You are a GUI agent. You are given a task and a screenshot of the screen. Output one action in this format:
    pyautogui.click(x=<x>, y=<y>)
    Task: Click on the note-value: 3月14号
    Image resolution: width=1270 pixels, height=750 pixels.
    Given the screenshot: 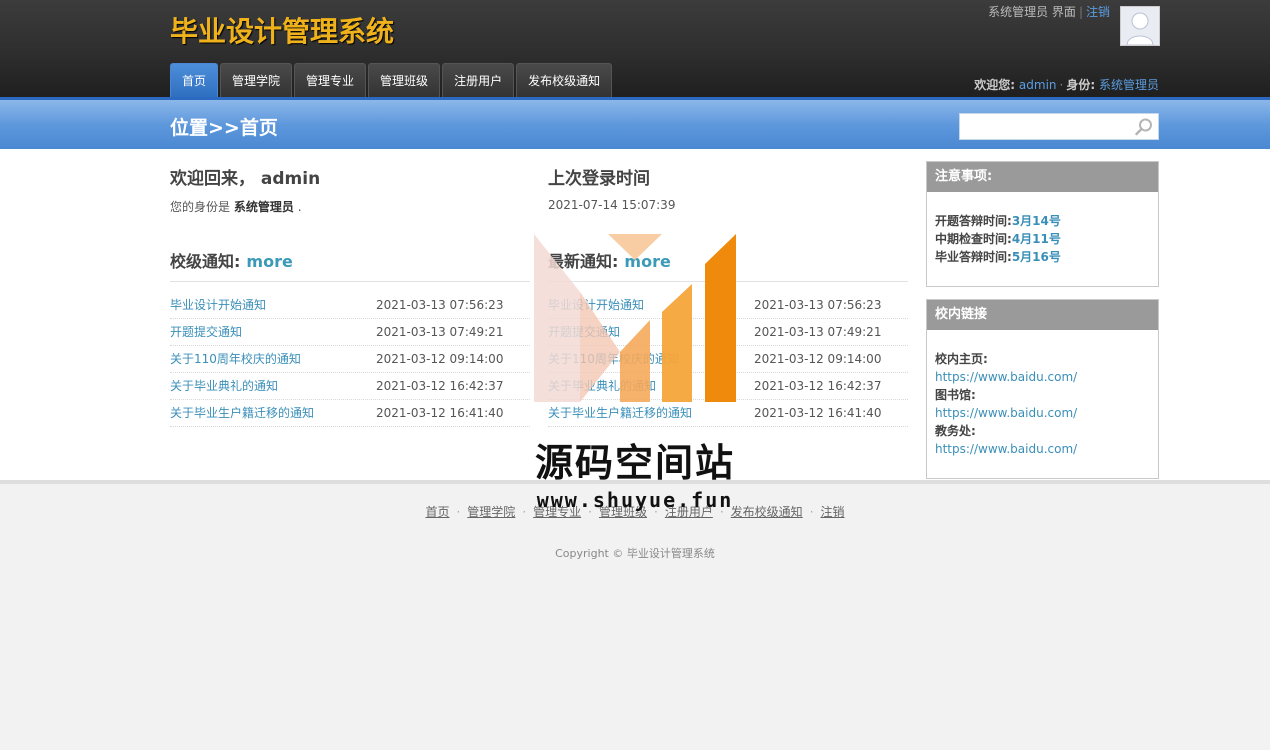 What is the action you would take?
    pyautogui.click(x=1036, y=221)
    